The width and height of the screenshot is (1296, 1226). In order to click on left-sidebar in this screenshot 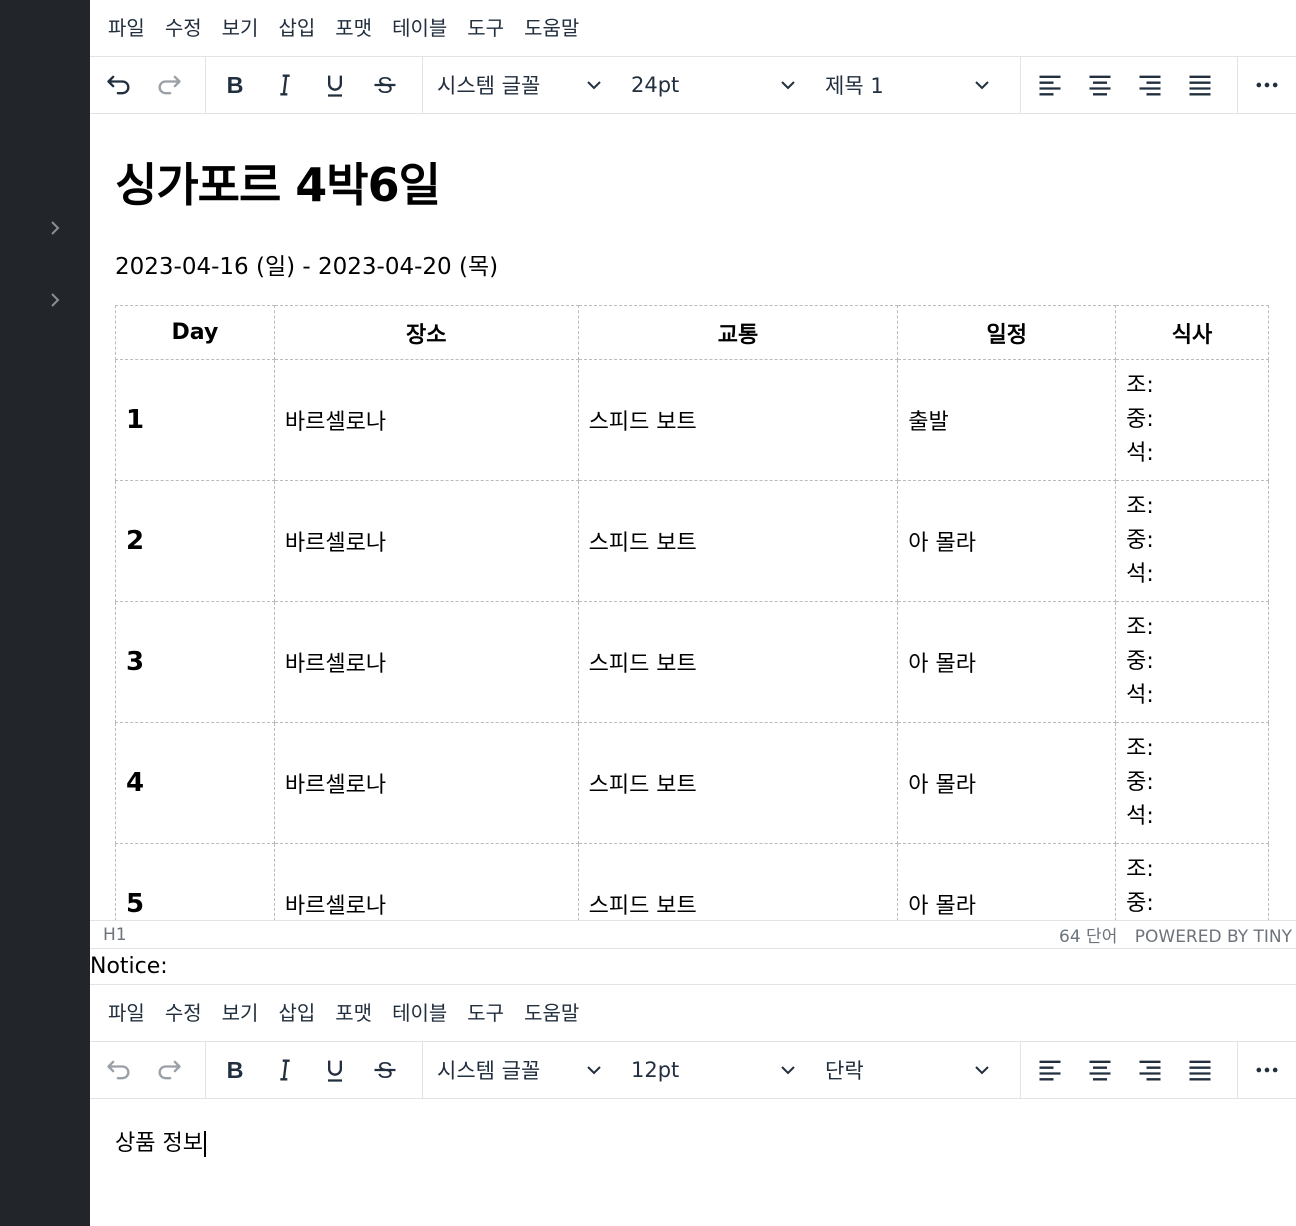, I will do `click(45, 613)`.